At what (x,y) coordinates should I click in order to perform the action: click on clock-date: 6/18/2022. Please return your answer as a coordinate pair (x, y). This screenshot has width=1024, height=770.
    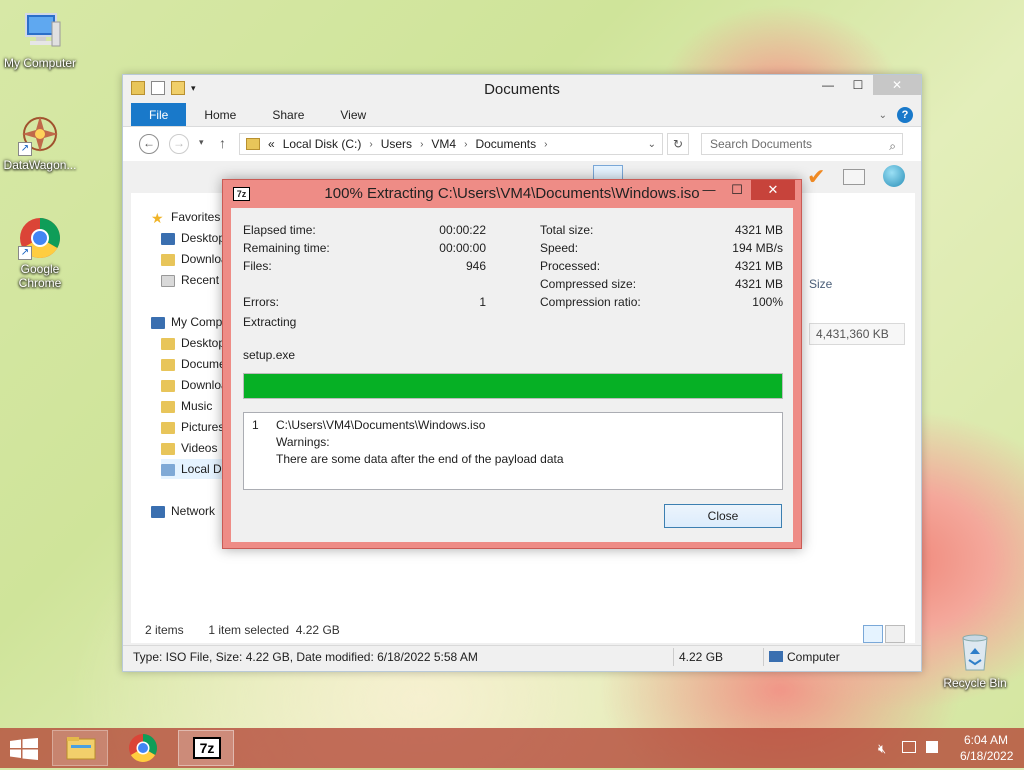
    Looking at the image, I should click on (986, 756).